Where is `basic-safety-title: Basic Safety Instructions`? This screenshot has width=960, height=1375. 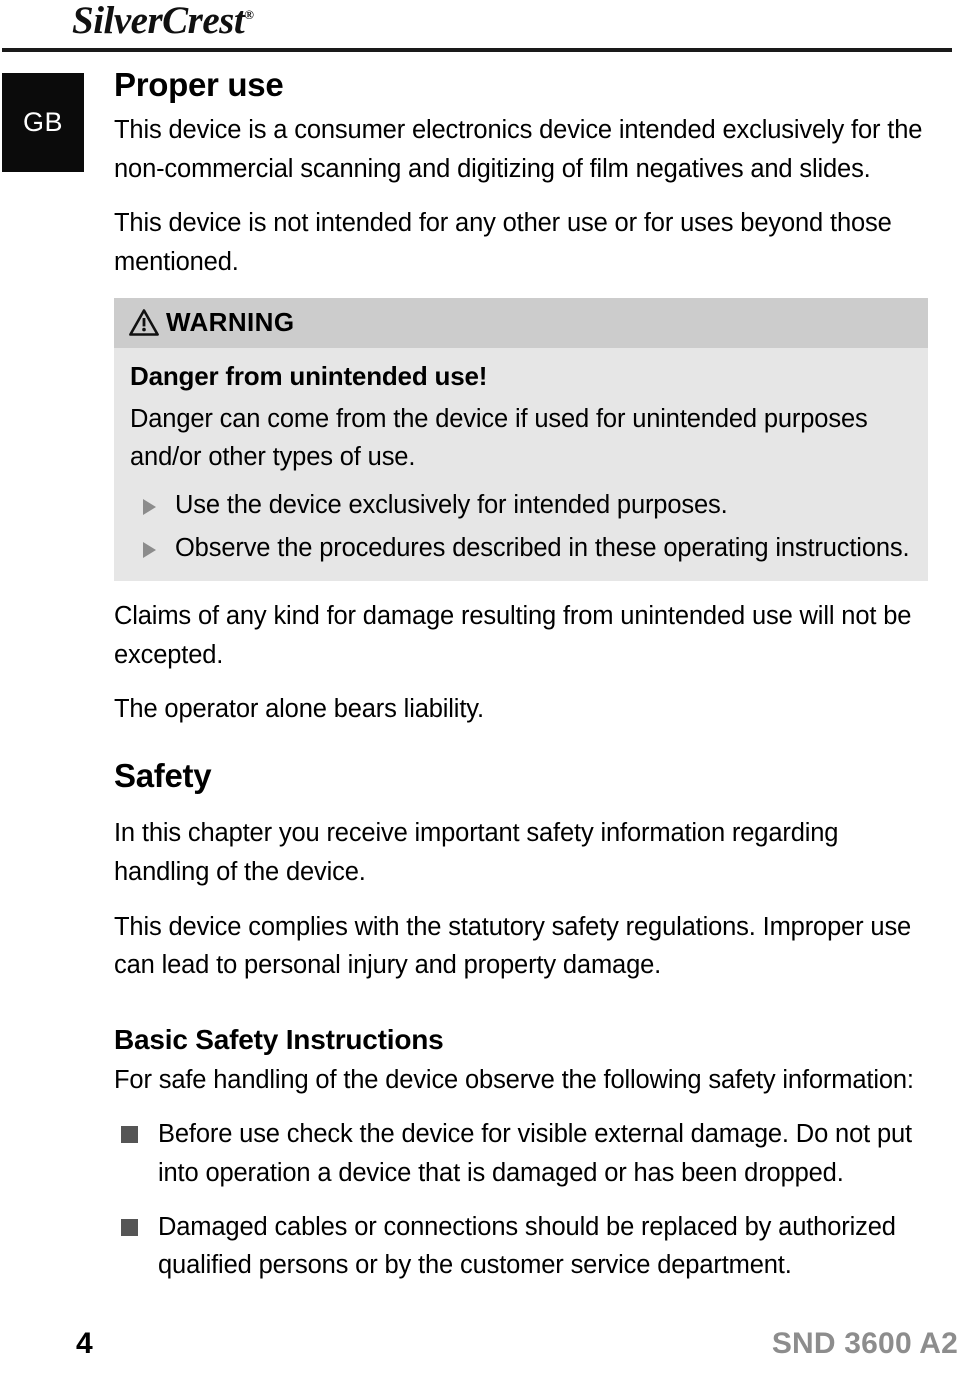
basic-safety-title: Basic Safety Instructions is located at coordinates (279, 1040).